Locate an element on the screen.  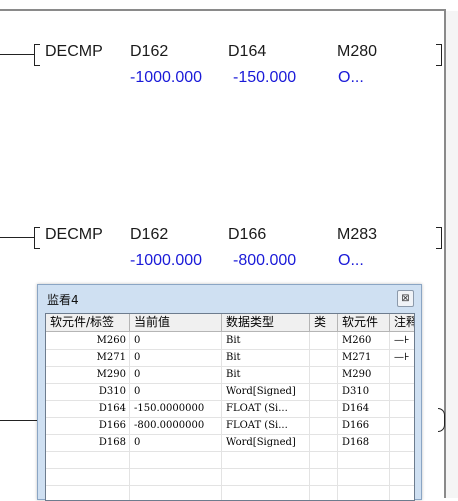
column-header-comment: 注释 is located at coordinates (402, 322).